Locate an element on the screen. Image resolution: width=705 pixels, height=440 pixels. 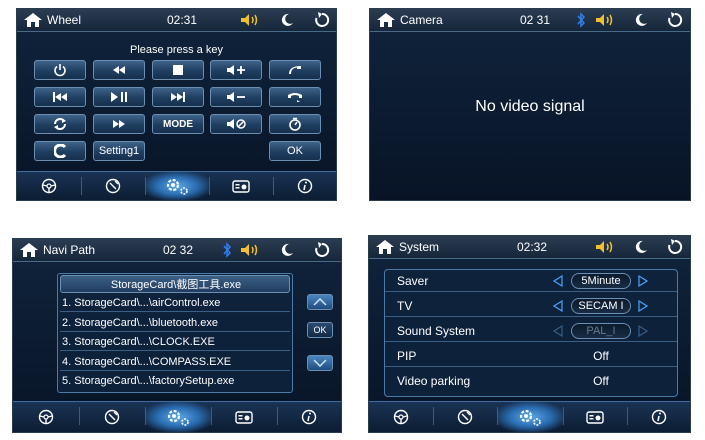
setting-value: SECAM I is located at coordinates (601, 306).